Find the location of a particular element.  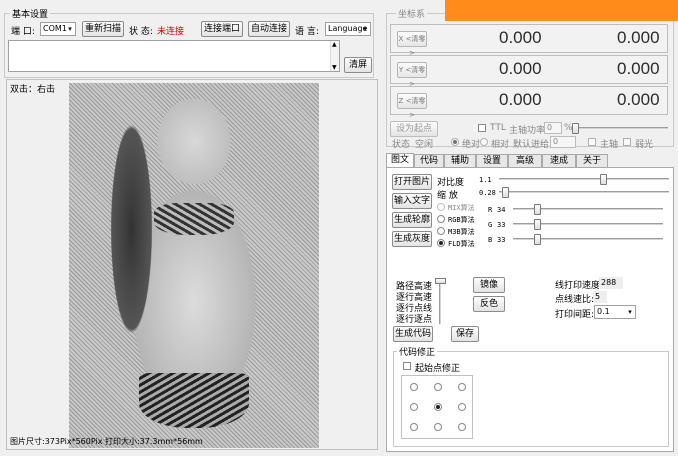

input-text-button: 输入文字 is located at coordinates (412, 201).